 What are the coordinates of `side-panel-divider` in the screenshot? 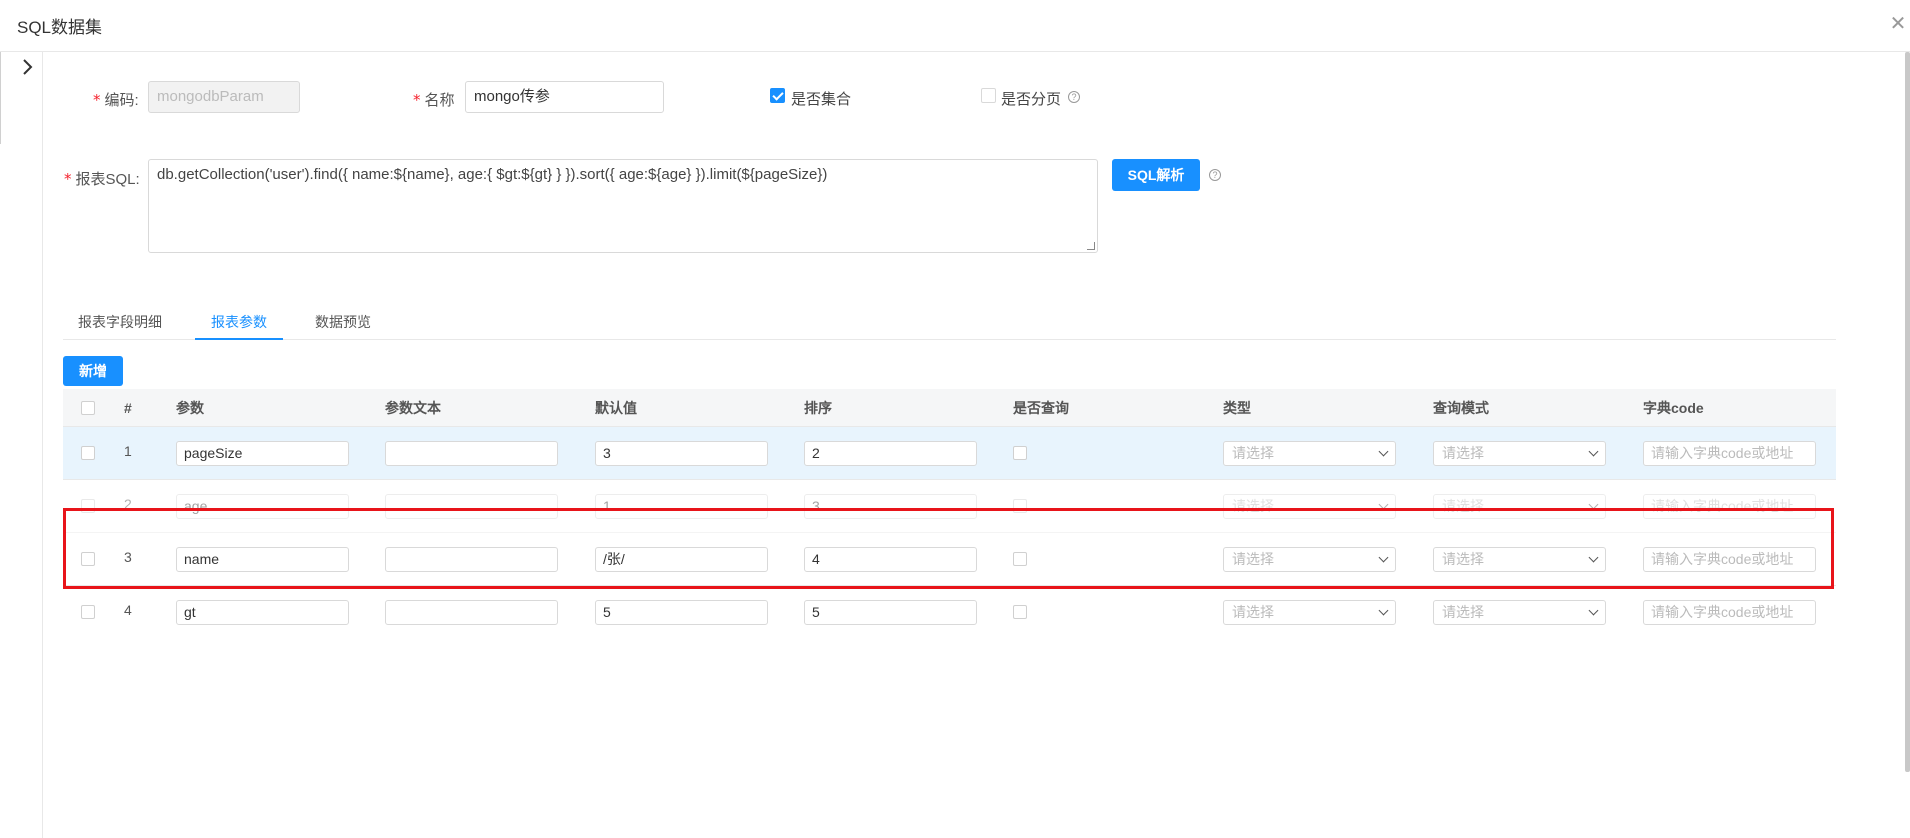 It's located at (42, 445).